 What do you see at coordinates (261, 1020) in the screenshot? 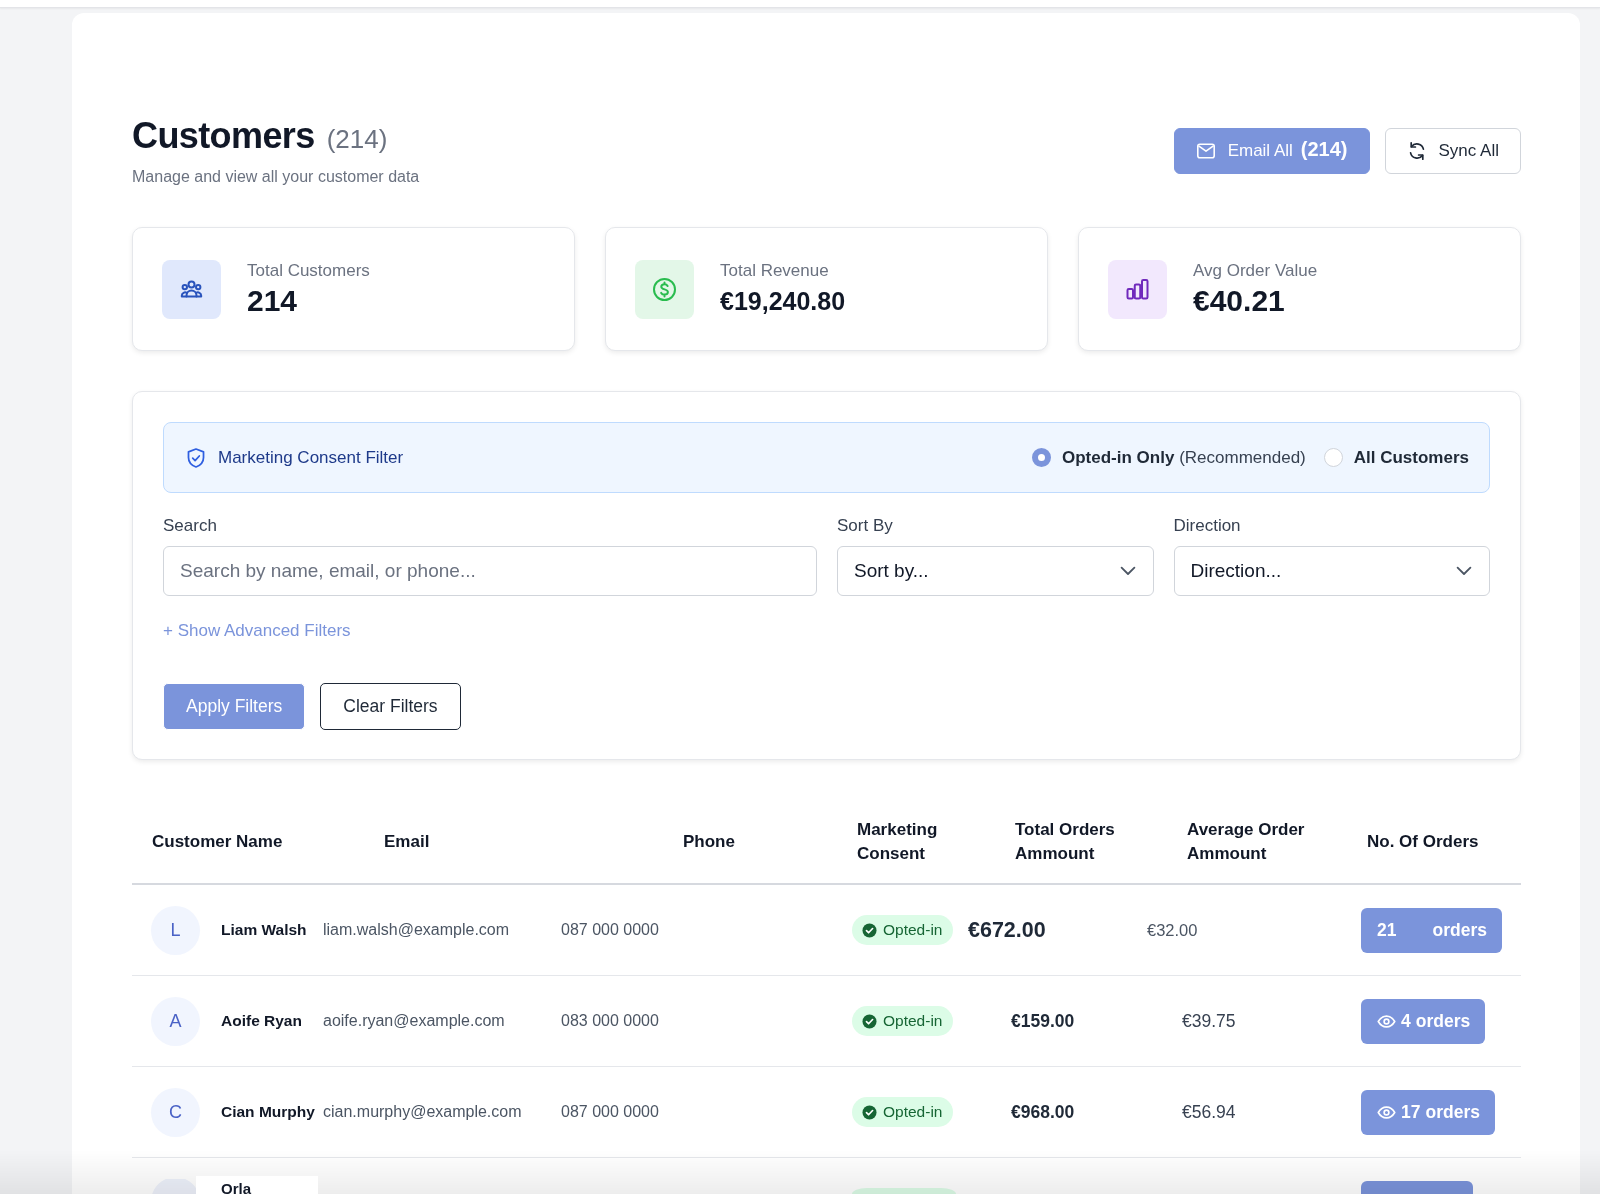
I see `customer-name: Aoife Ryan` at bounding box center [261, 1020].